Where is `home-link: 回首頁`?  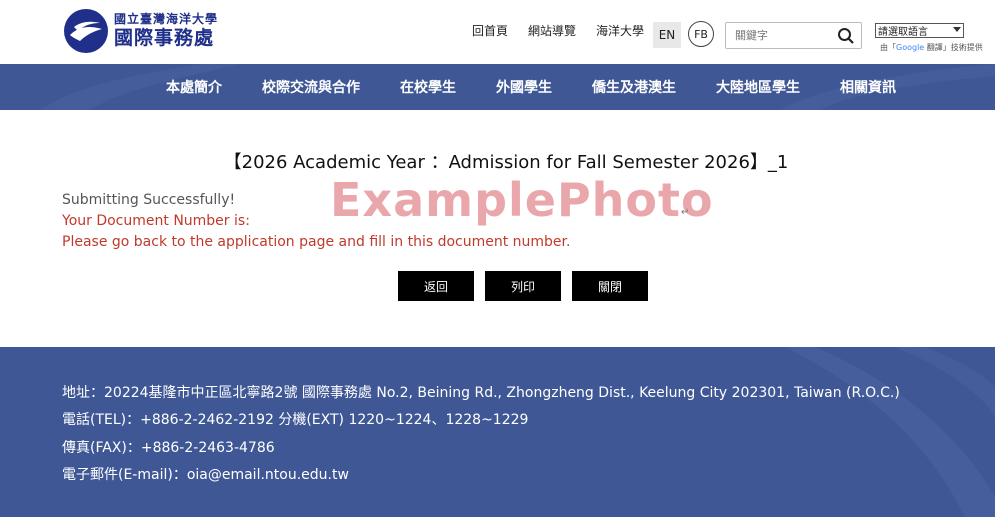
home-link: 回首頁 is located at coordinates (490, 30).